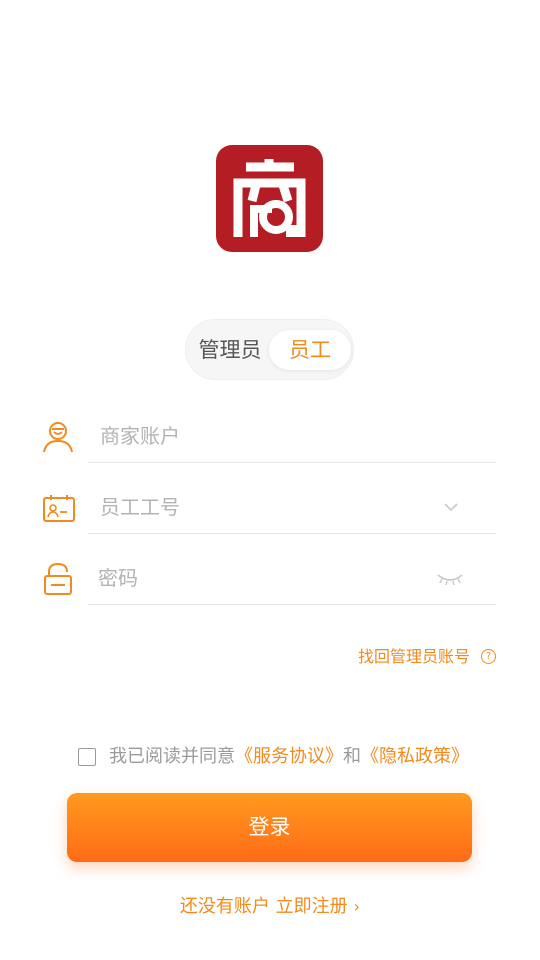 The width and height of the screenshot is (540, 960). What do you see at coordinates (352, 756) in the screenshot?
I see `agreement-and: 和` at bounding box center [352, 756].